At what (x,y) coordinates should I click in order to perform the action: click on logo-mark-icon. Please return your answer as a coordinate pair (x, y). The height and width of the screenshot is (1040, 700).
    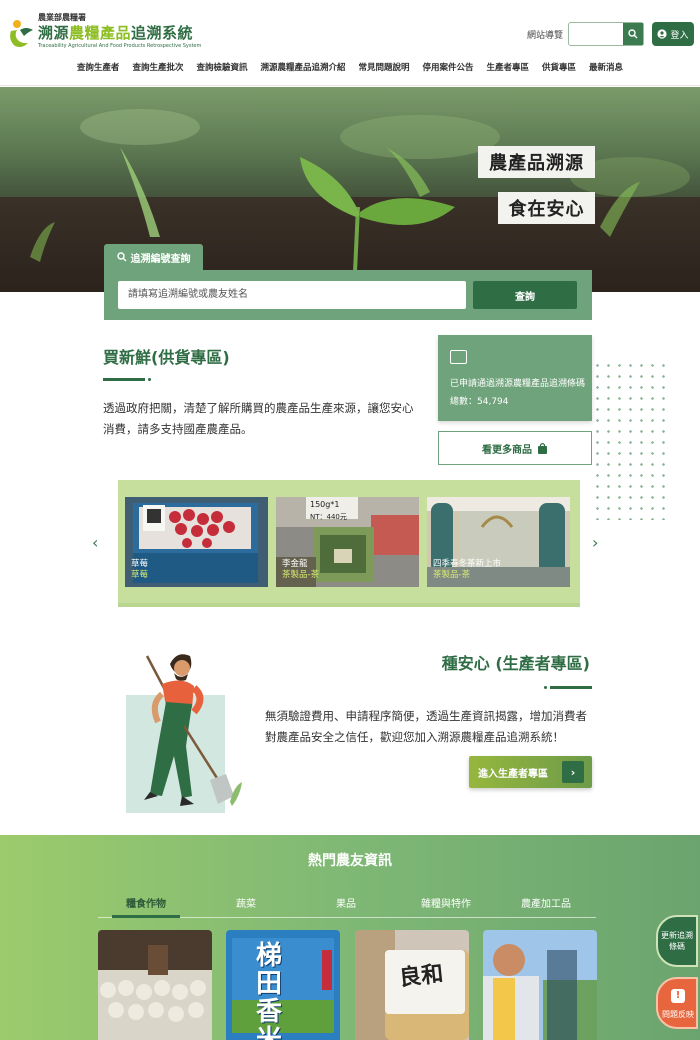
    Looking at the image, I should click on (21, 33).